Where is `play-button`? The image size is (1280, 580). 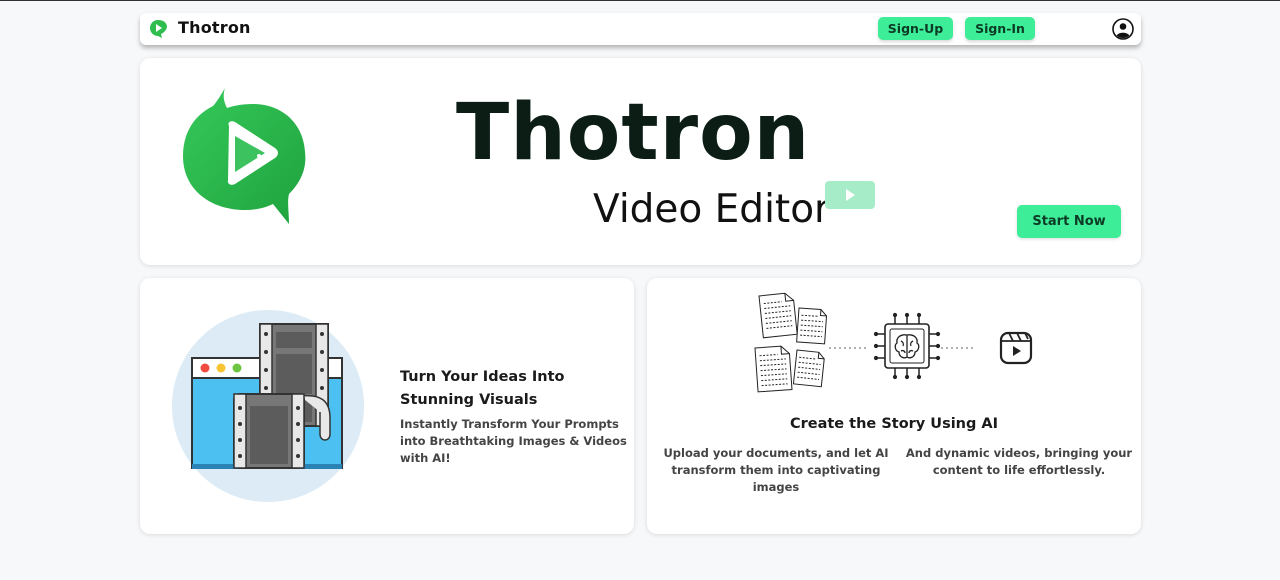 play-button is located at coordinates (850, 195).